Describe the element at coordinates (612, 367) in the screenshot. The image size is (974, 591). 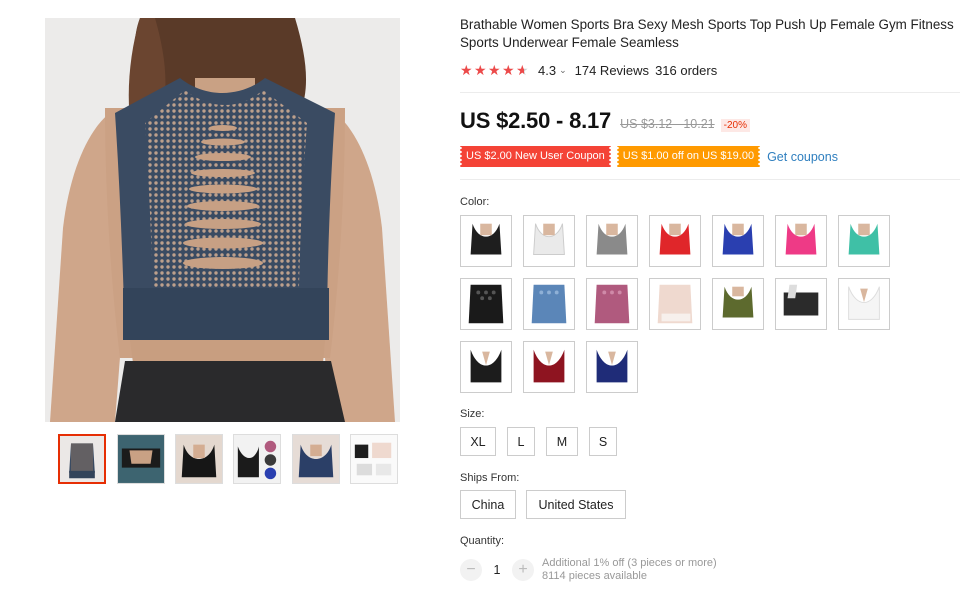
I see `swatch-navy` at that location.